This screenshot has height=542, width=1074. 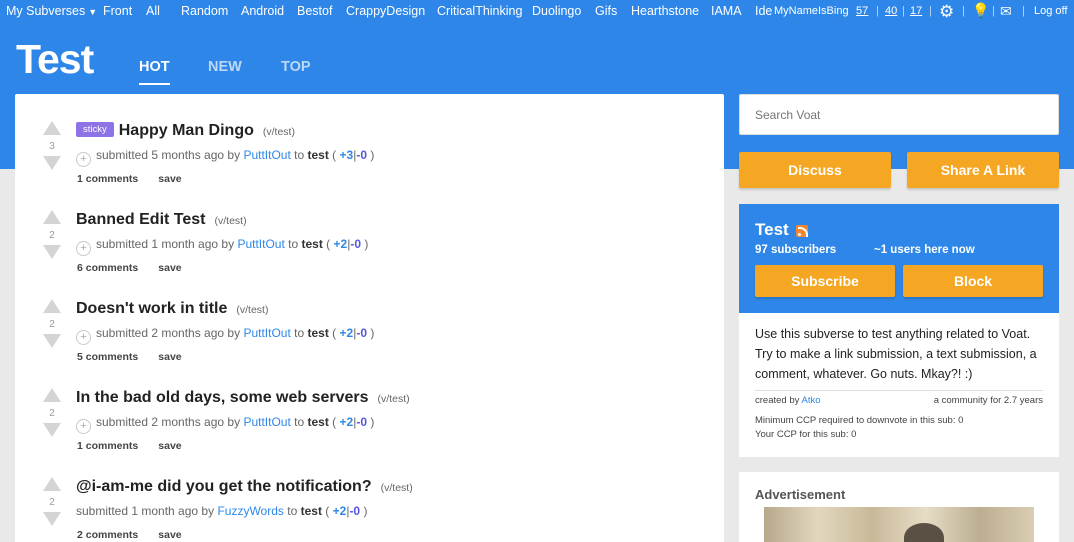 What do you see at coordinates (772, 230) in the screenshot?
I see `subverse-name: Test` at bounding box center [772, 230].